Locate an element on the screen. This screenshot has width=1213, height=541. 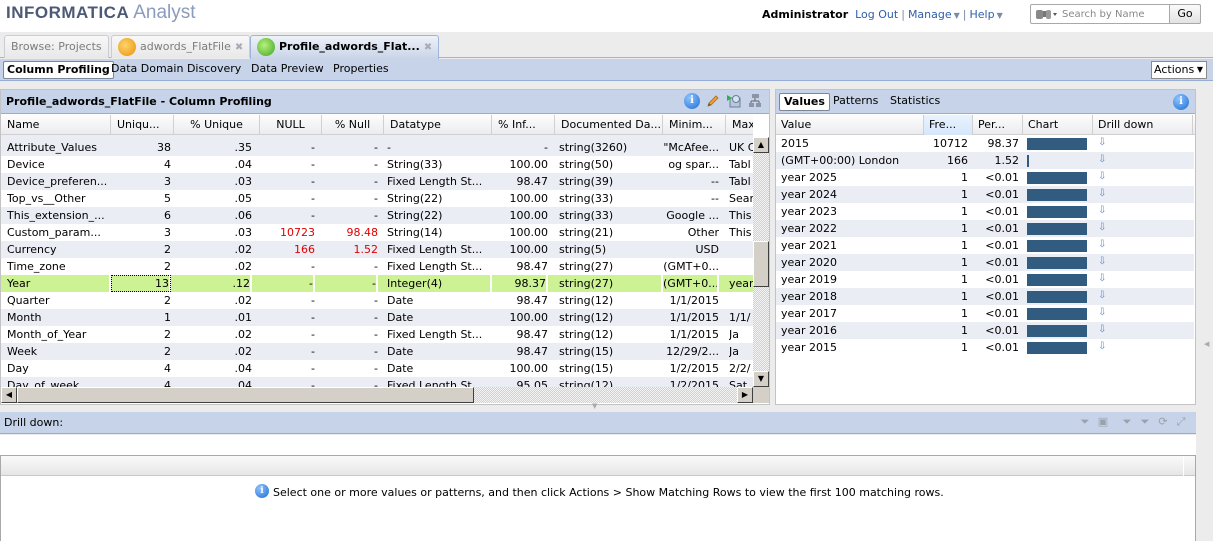
splitter-handle: ▼ is located at coordinates (594, 406).